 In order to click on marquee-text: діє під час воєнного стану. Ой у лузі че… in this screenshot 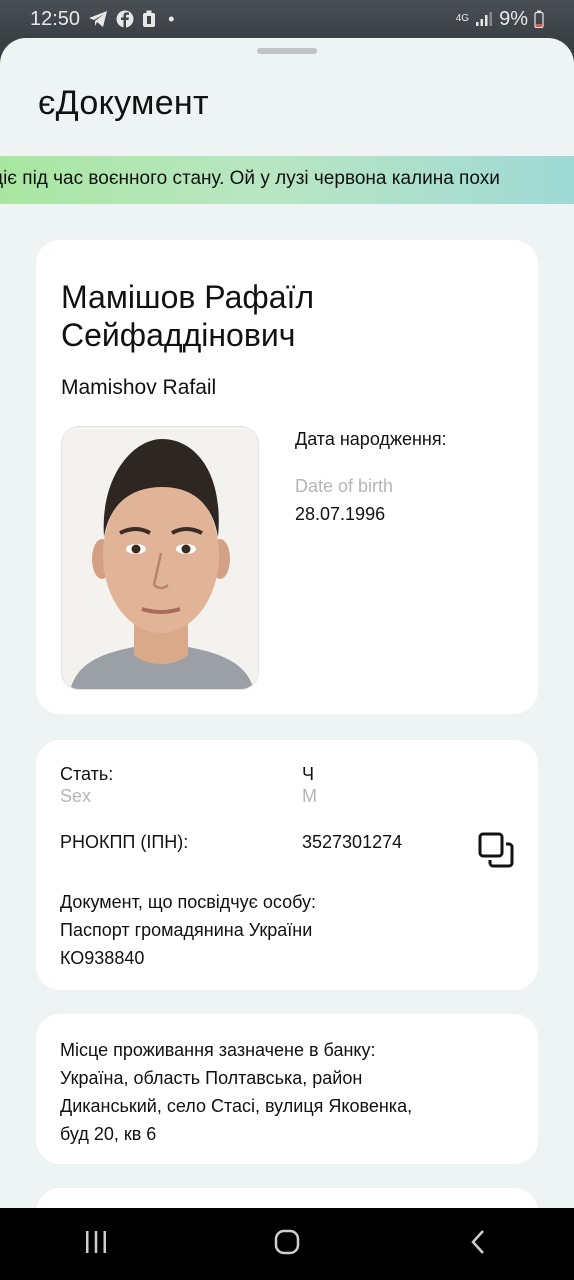, I will do `click(250, 178)`.